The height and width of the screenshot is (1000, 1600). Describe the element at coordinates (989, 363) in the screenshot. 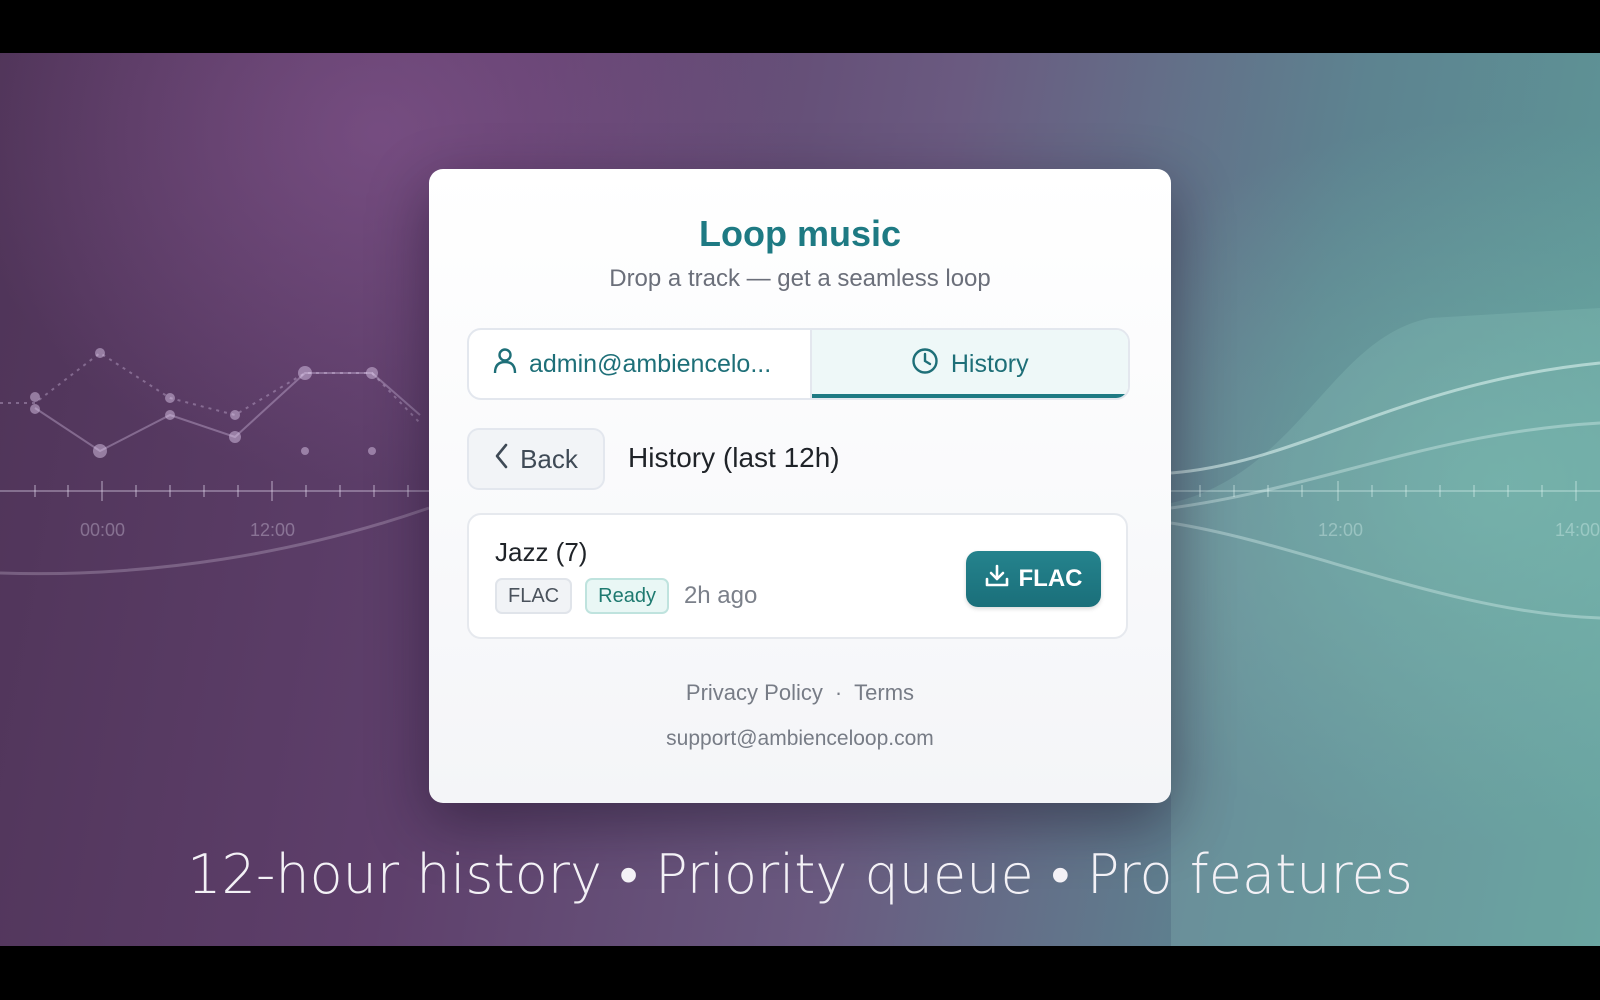

I see `tab-history-label: History` at that location.